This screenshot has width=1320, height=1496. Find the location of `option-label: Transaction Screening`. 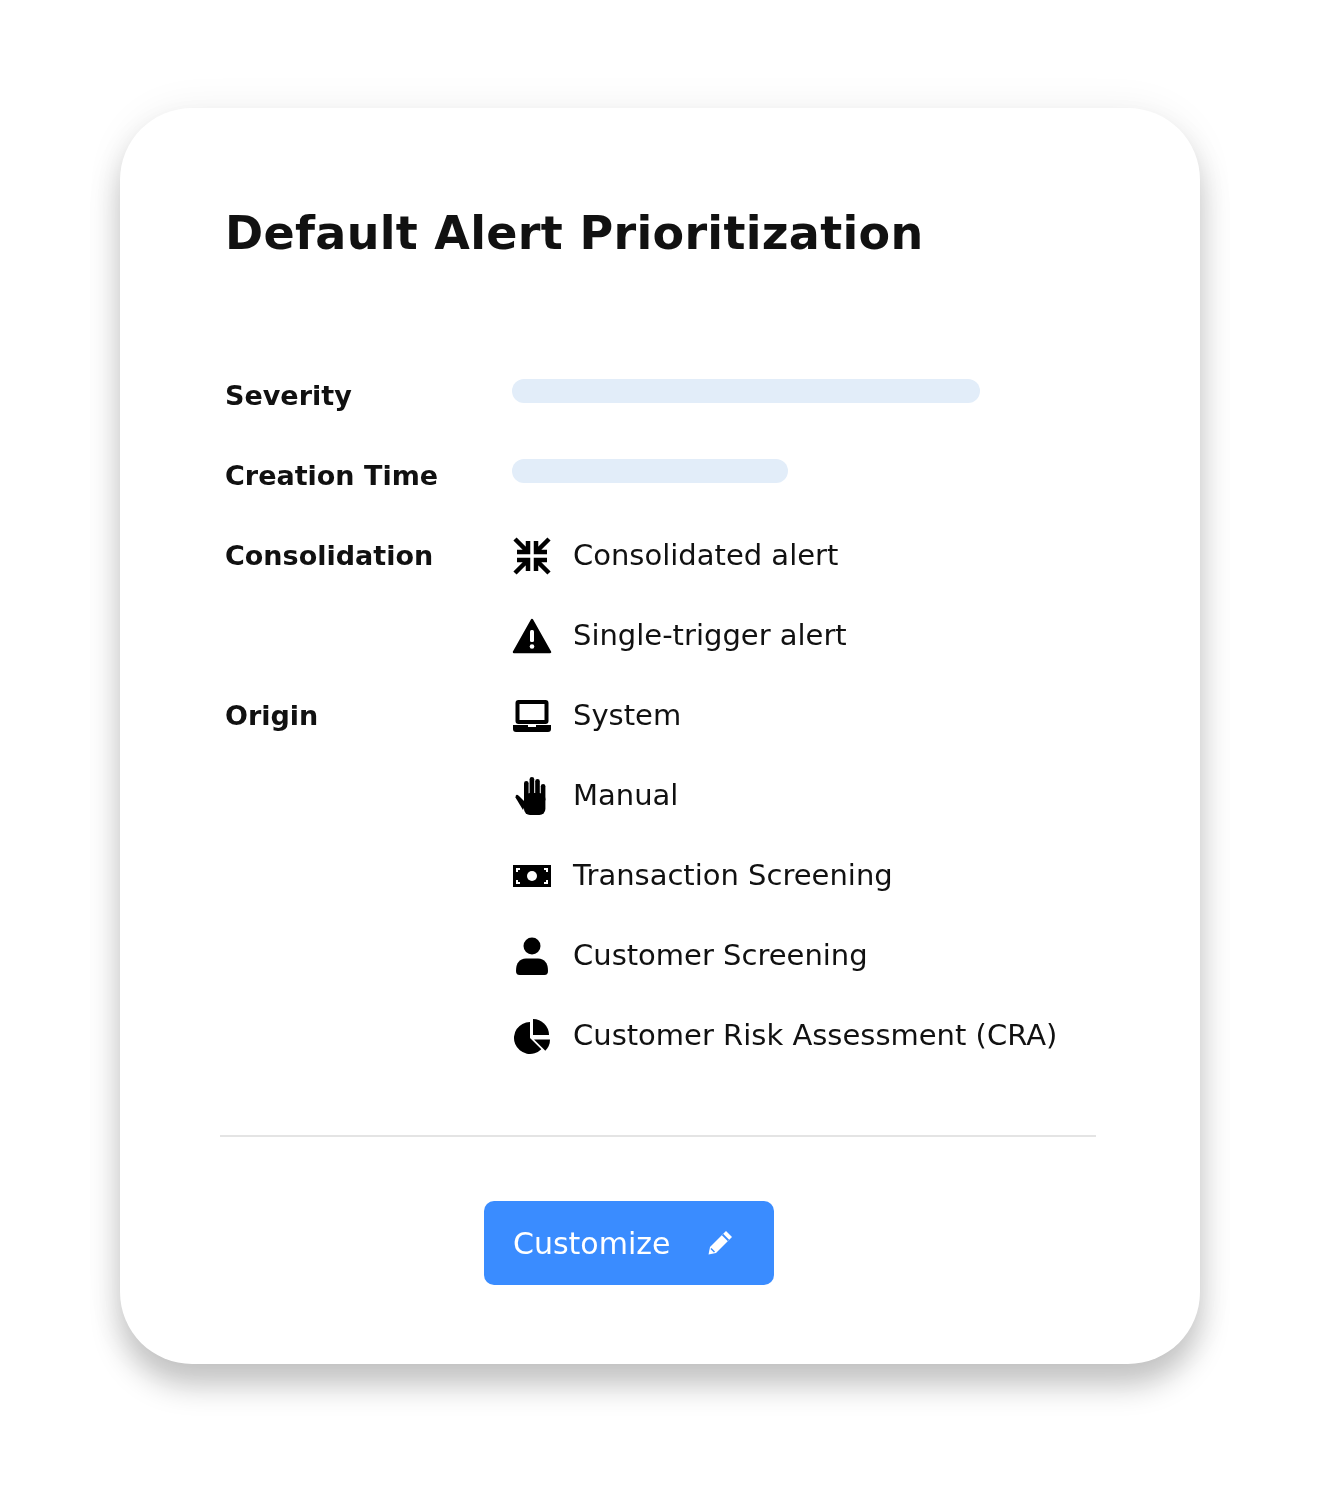

option-label: Transaction Screening is located at coordinates (733, 876).